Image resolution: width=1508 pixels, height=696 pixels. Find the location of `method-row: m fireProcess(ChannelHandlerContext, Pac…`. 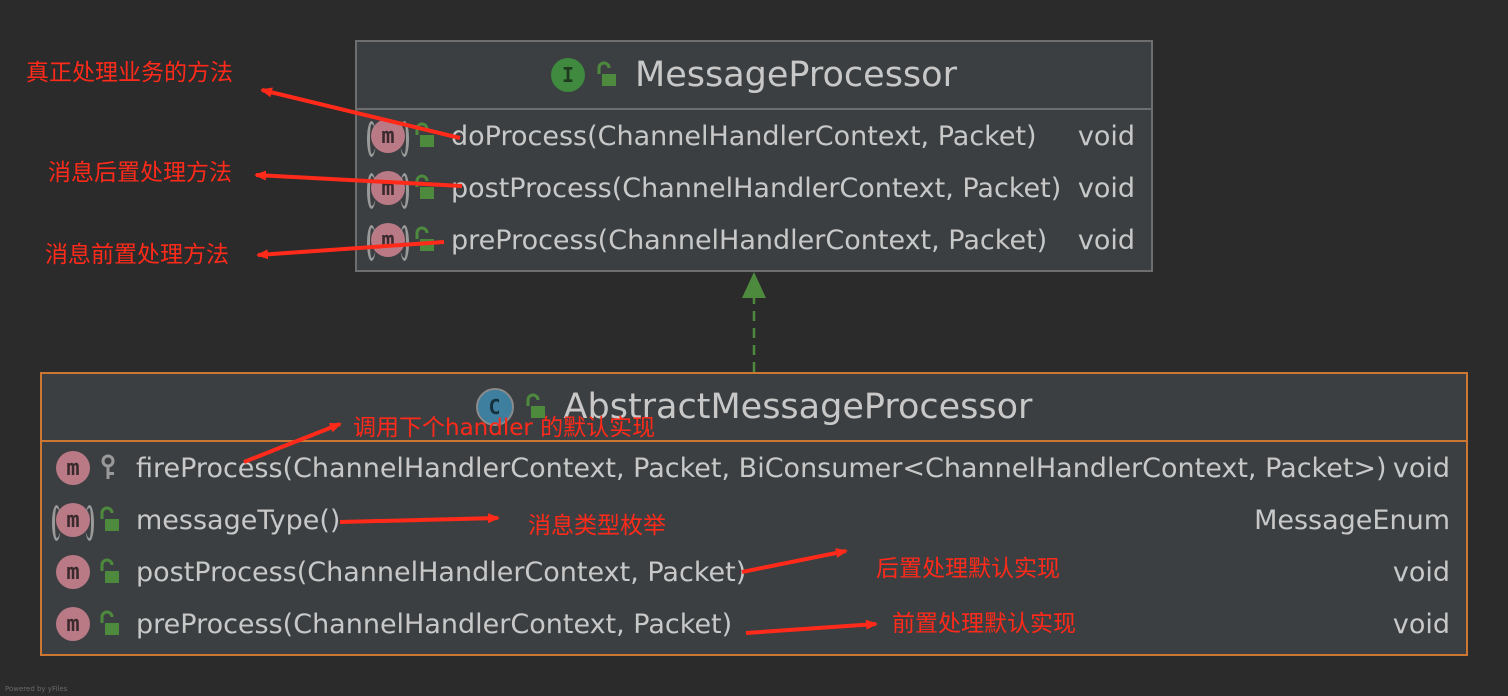

method-row: m fireProcess(ChannelHandlerContext, Pac… is located at coordinates (754, 468).